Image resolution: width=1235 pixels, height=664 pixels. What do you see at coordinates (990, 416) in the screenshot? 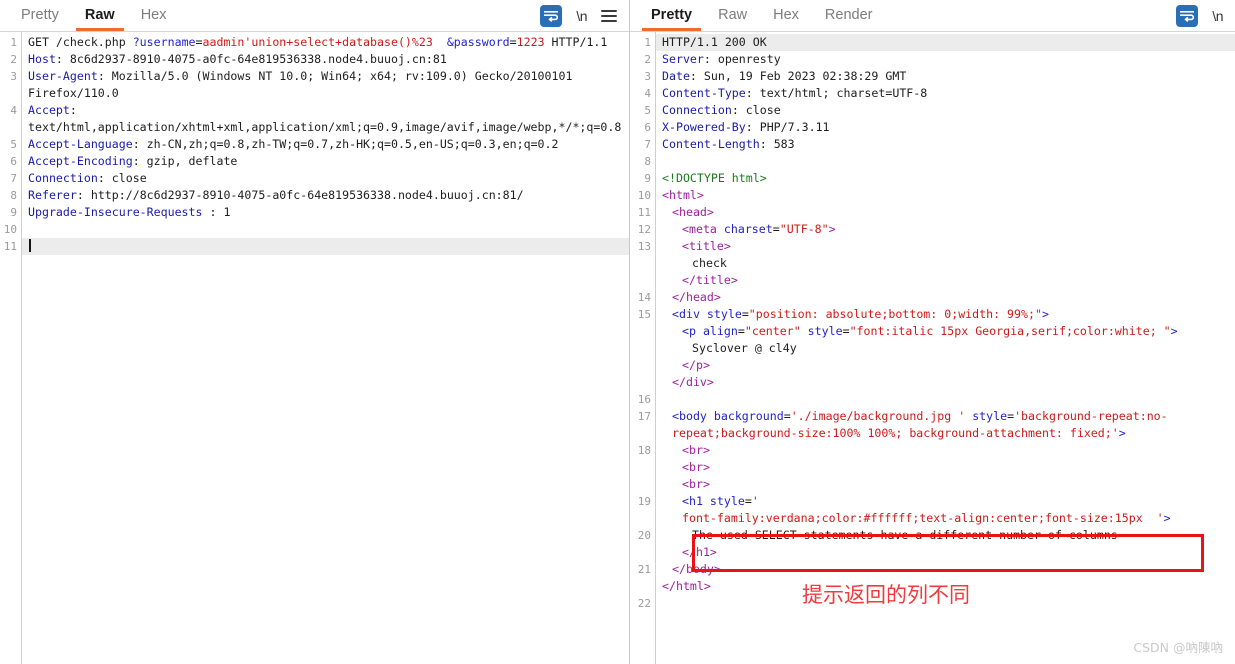
I see `code-token: style` at bounding box center [990, 416].